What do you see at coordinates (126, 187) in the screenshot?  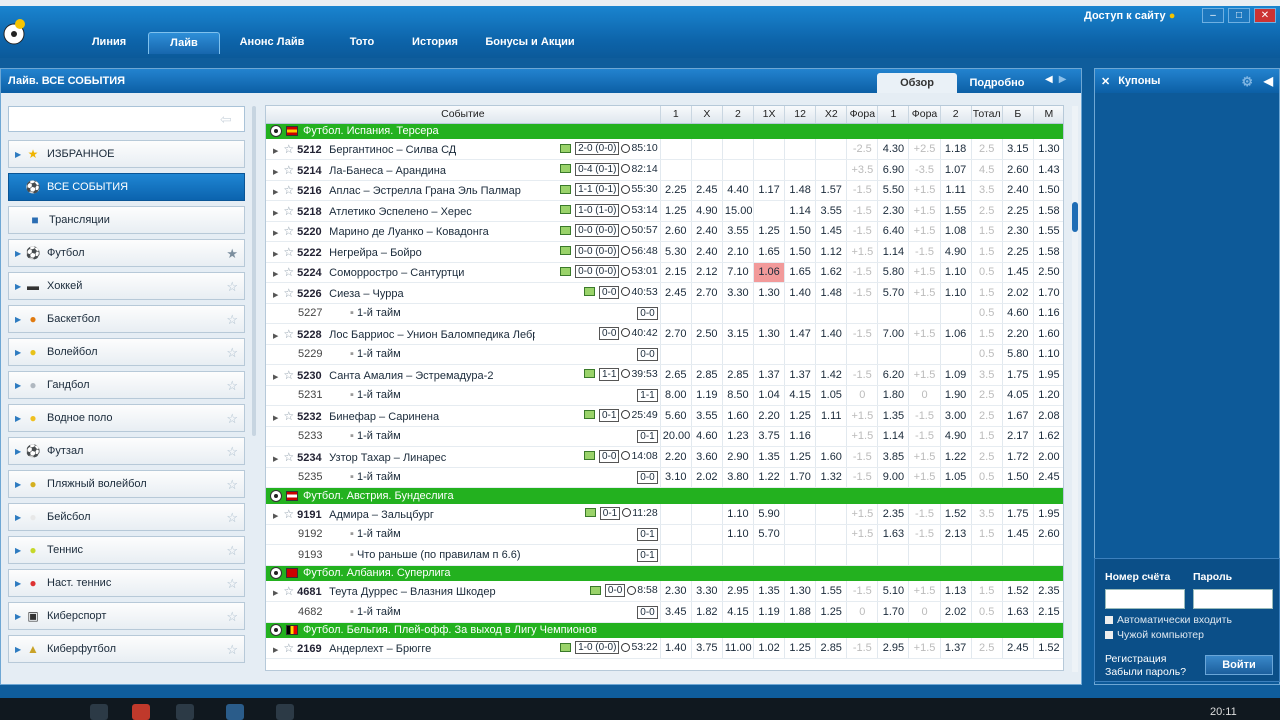 I see `sidebar-item-1: ⚽ ВСЕ СОБЫТИЯ` at bounding box center [126, 187].